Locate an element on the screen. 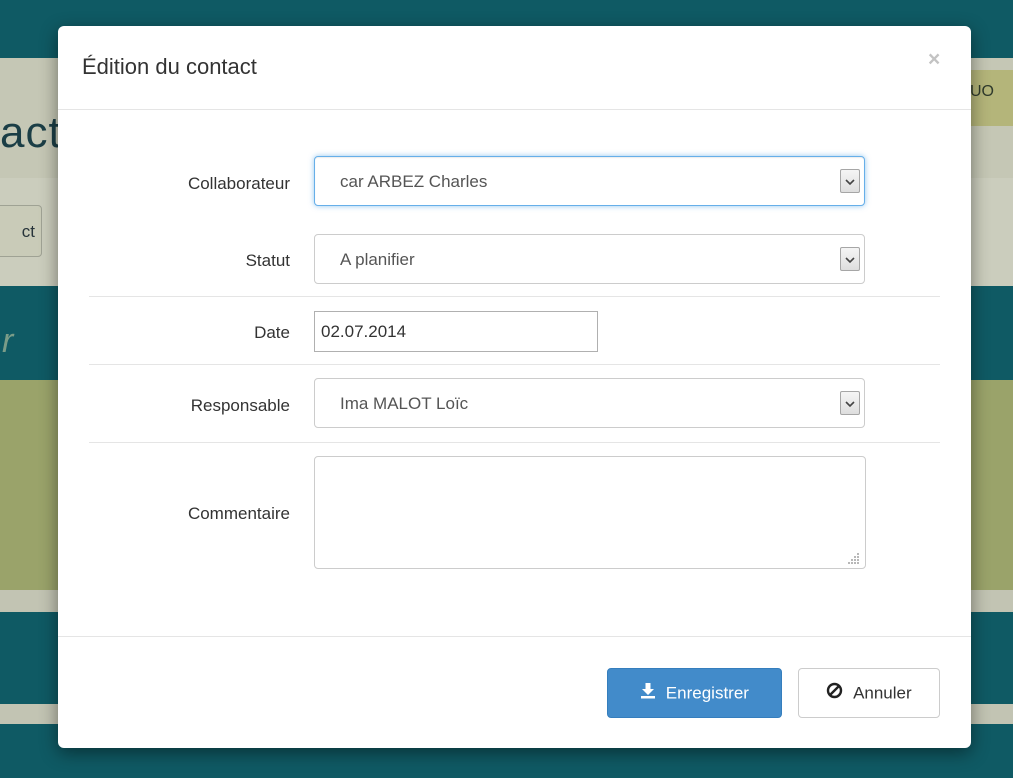  download-icon is located at coordinates (648, 694).